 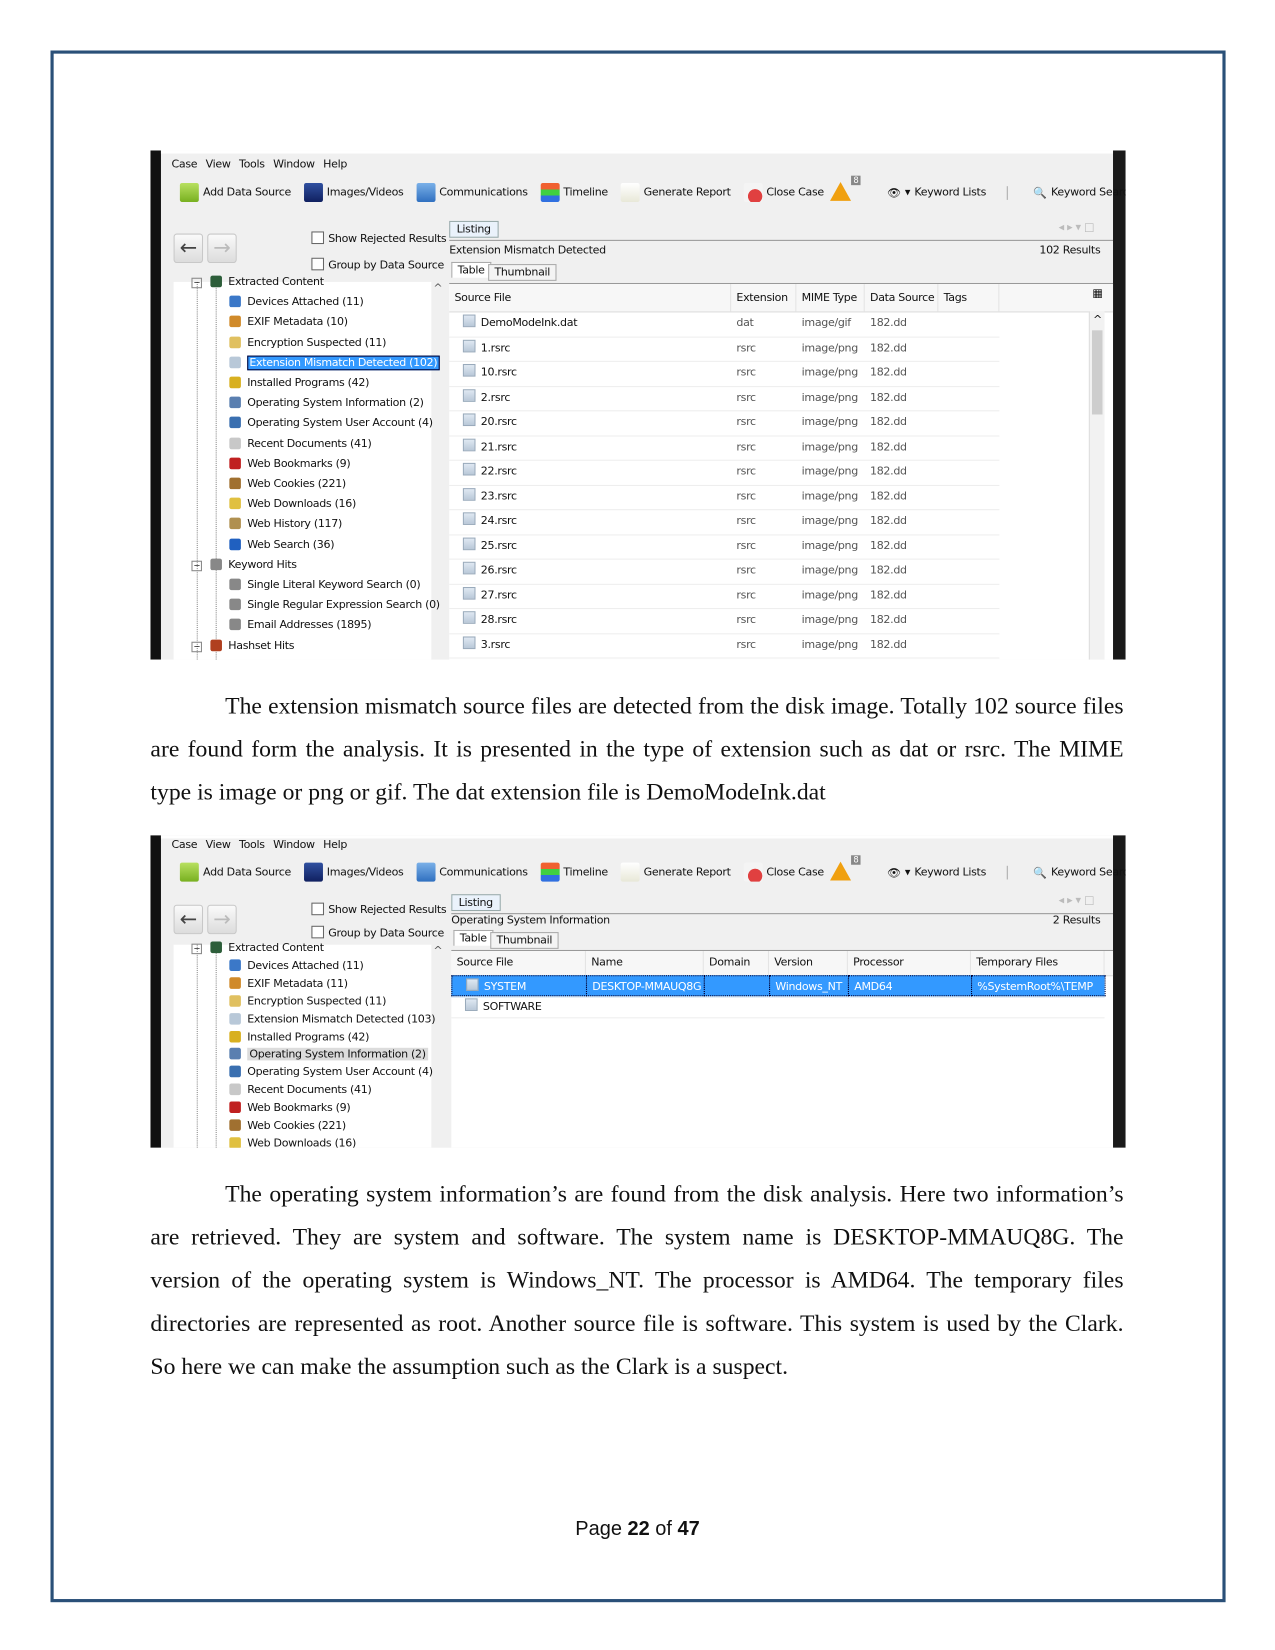 I want to click on menu-view: View, so click(x=218, y=164).